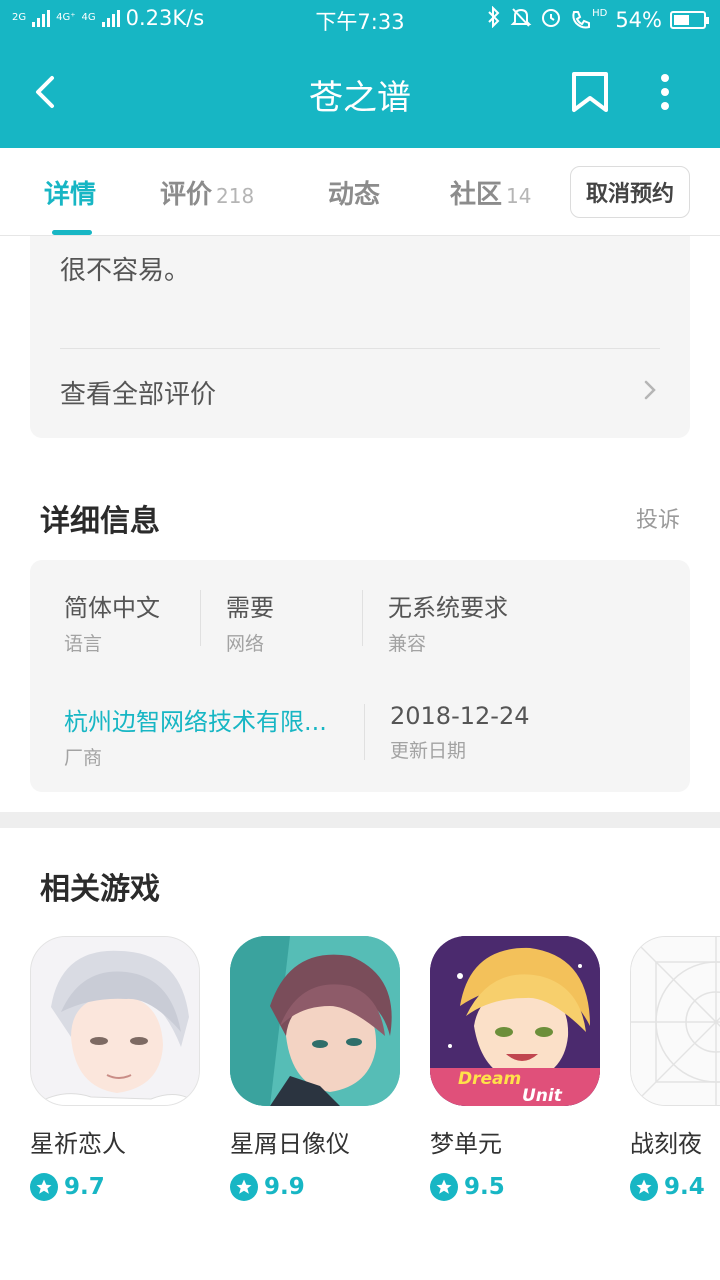  What do you see at coordinates (360, 18) in the screenshot?
I see `status-bar: 2G 4G⁺ 4G 0.23K/s 下午7:33 HD 54%` at bounding box center [360, 18].